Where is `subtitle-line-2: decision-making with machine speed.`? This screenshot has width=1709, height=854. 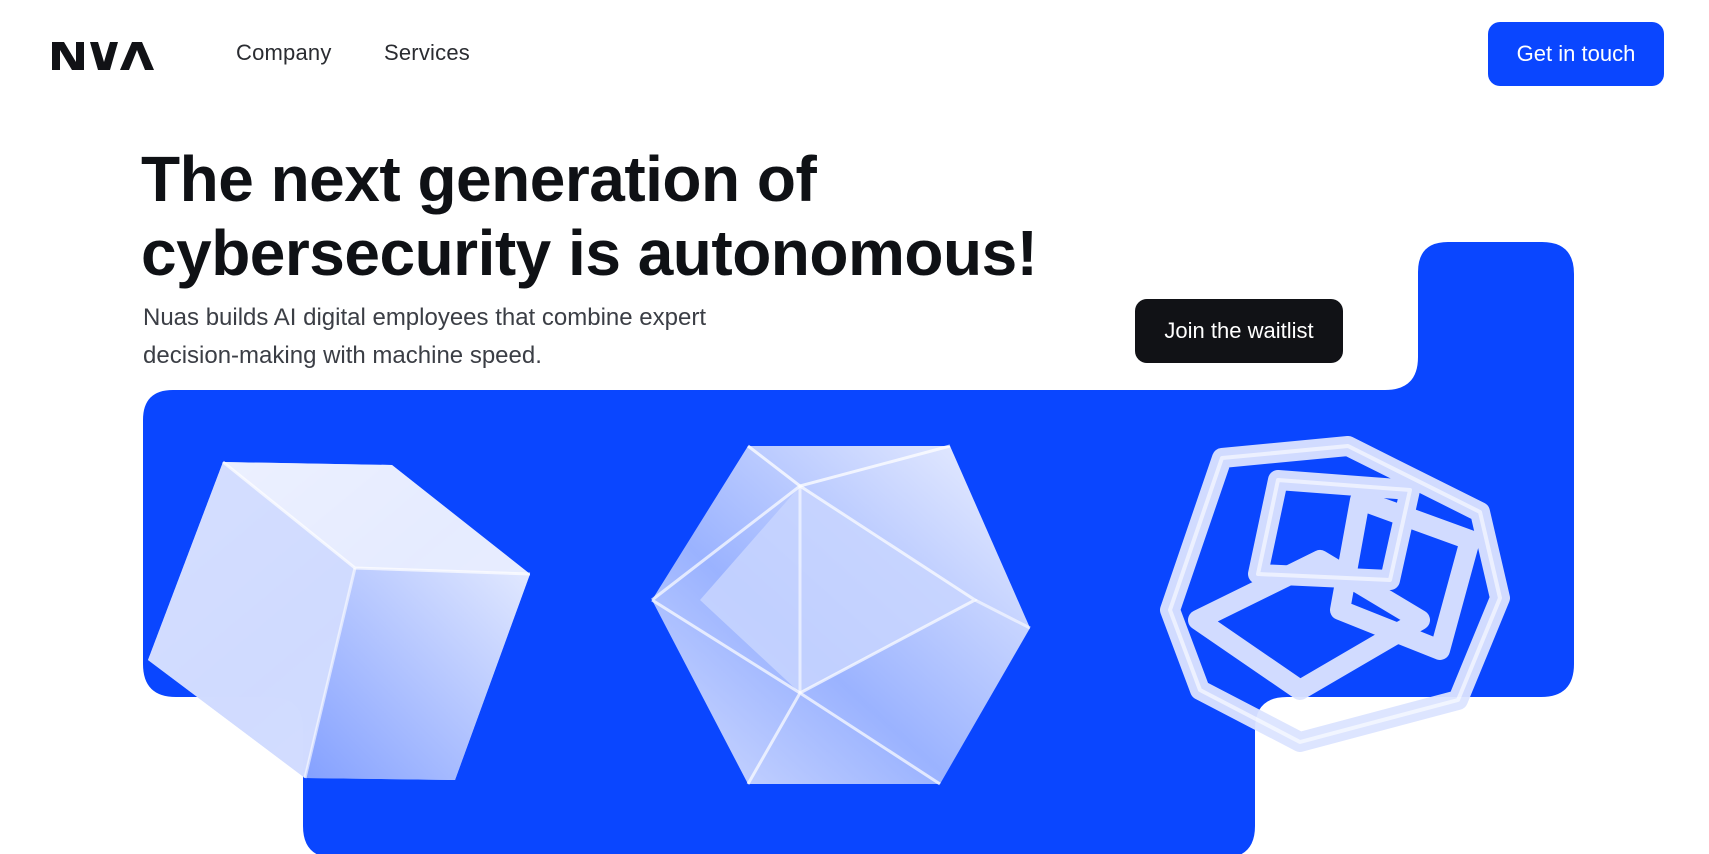
subtitle-line-2: decision-making with machine speed. is located at coordinates (342, 355).